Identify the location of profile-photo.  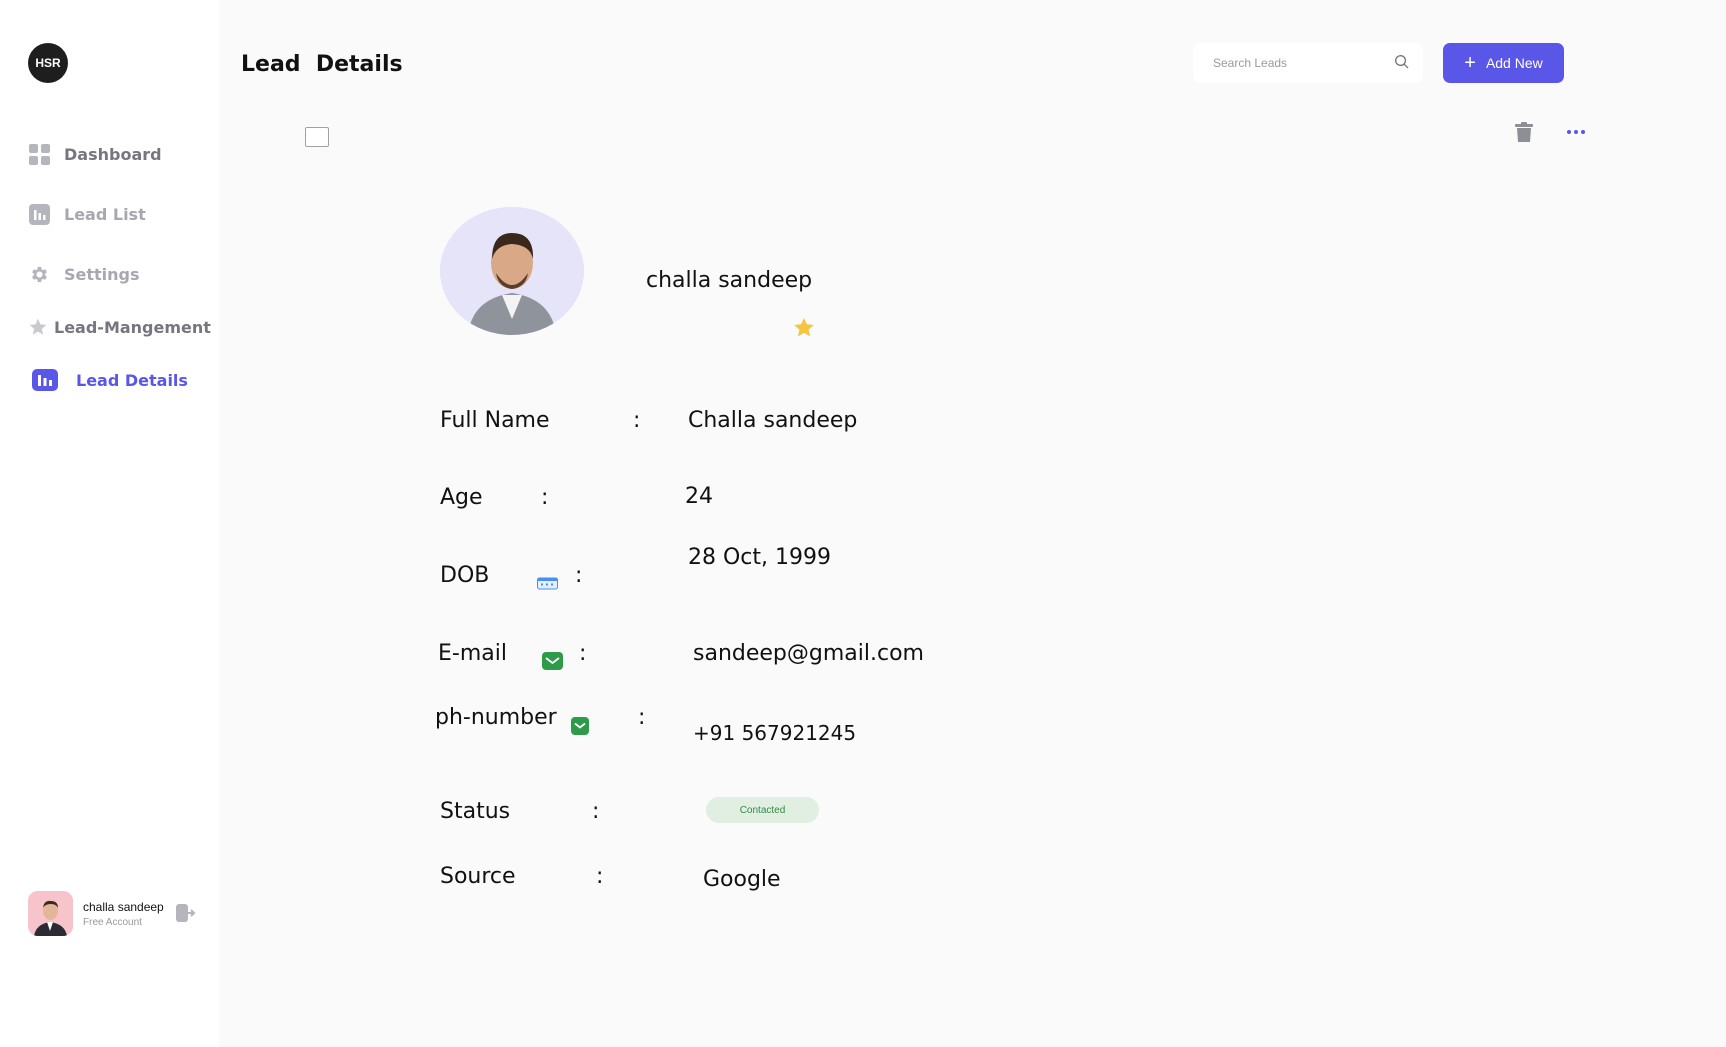
(512, 271).